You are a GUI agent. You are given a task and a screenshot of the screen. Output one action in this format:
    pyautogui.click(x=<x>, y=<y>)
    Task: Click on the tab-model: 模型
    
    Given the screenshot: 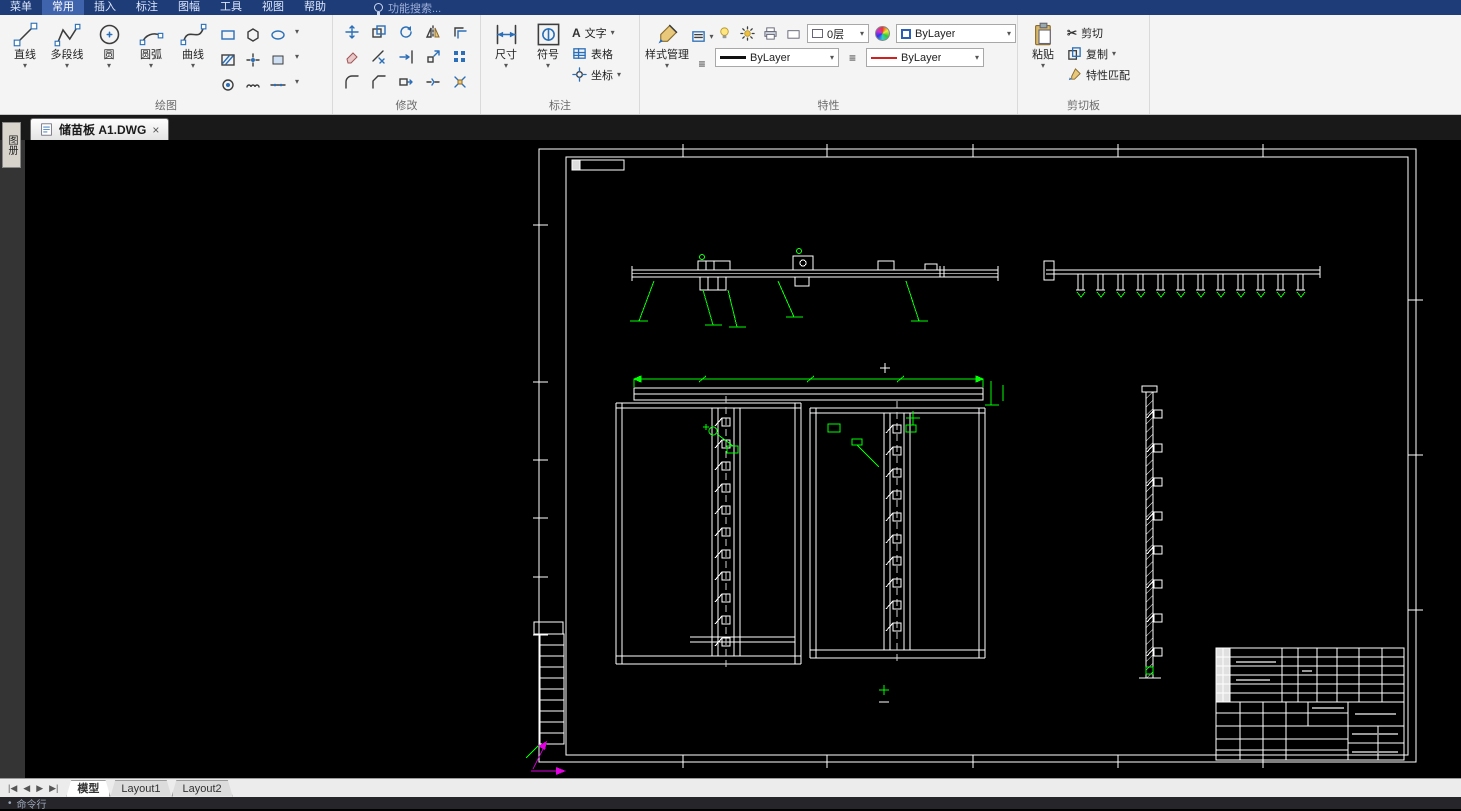 What is the action you would take?
    pyautogui.click(x=88, y=788)
    